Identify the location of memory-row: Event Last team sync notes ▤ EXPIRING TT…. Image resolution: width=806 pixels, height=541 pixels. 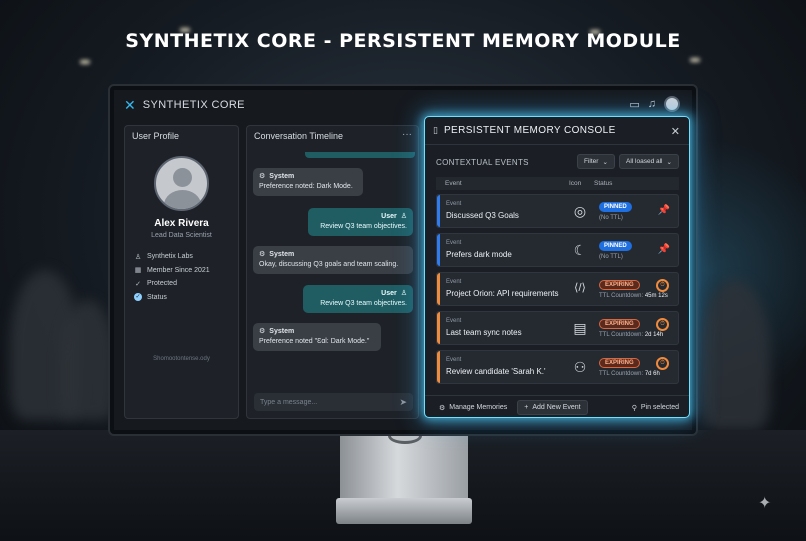
(557, 328).